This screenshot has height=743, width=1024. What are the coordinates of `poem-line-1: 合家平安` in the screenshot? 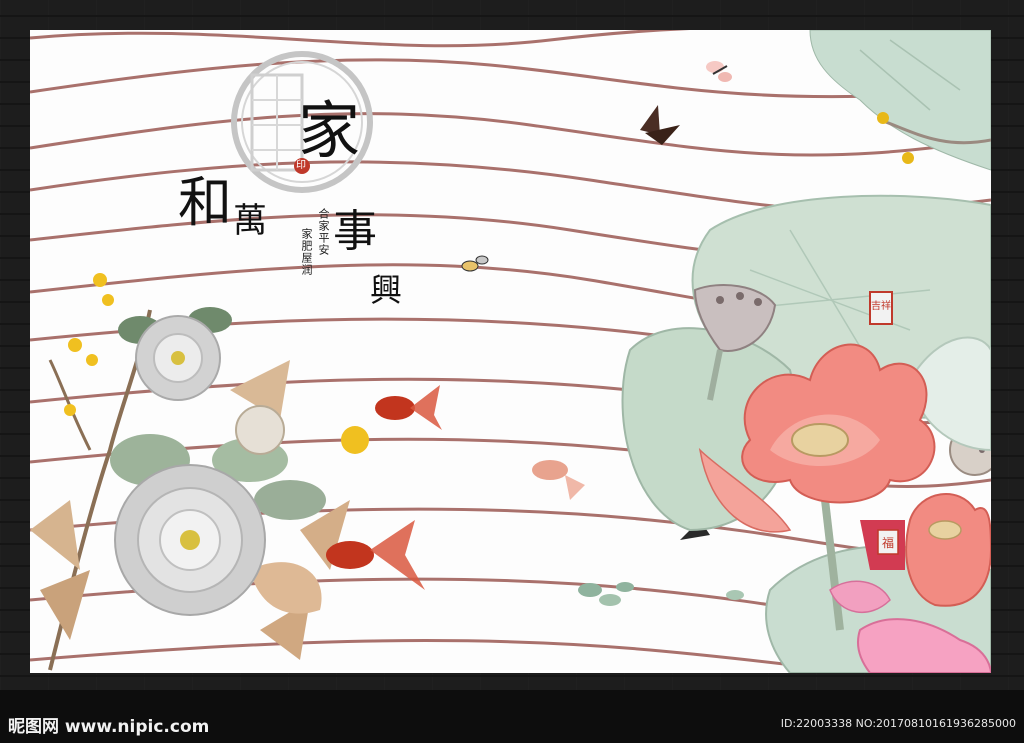 It's located at (323, 232).